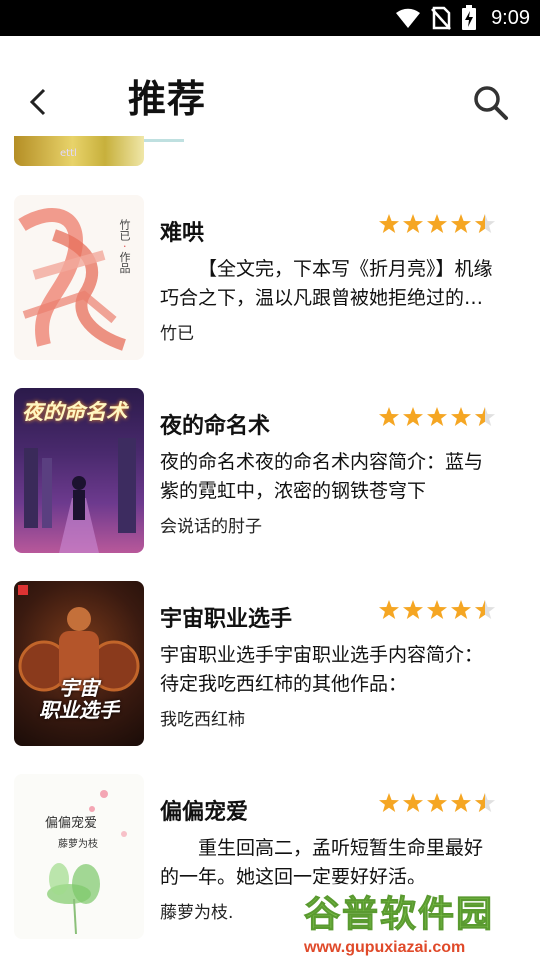 The width and height of the screenshot is (540, 964). Describe the element at coordinates (79, 710) in the screenshot. I see `cover-title-line2: 职业选手` at that location.